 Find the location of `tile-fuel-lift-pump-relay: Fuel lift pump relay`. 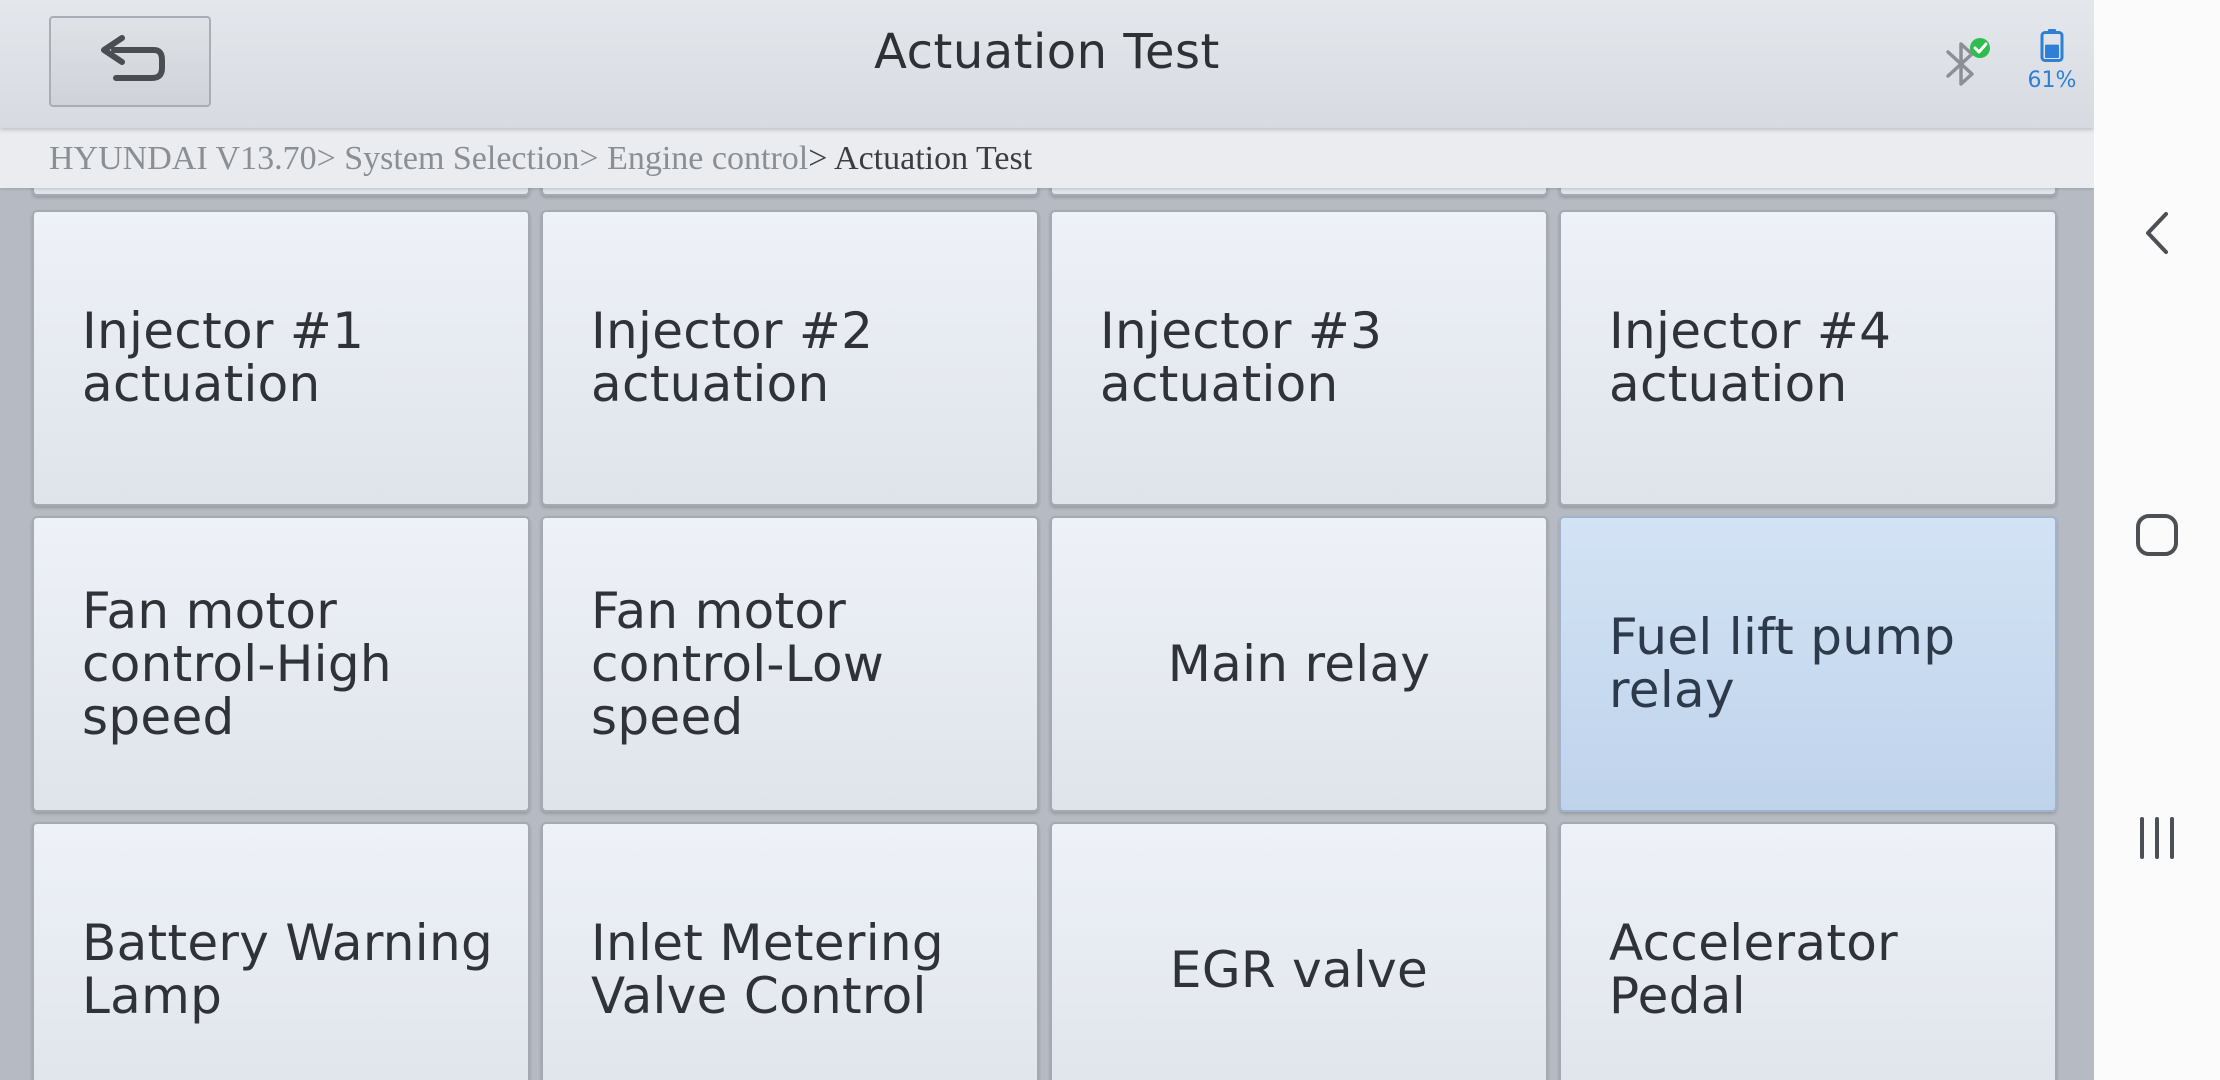

tile-fuel-lift-pump-relay: Fuel lift pump relay is located at coordinates (1808, 664).